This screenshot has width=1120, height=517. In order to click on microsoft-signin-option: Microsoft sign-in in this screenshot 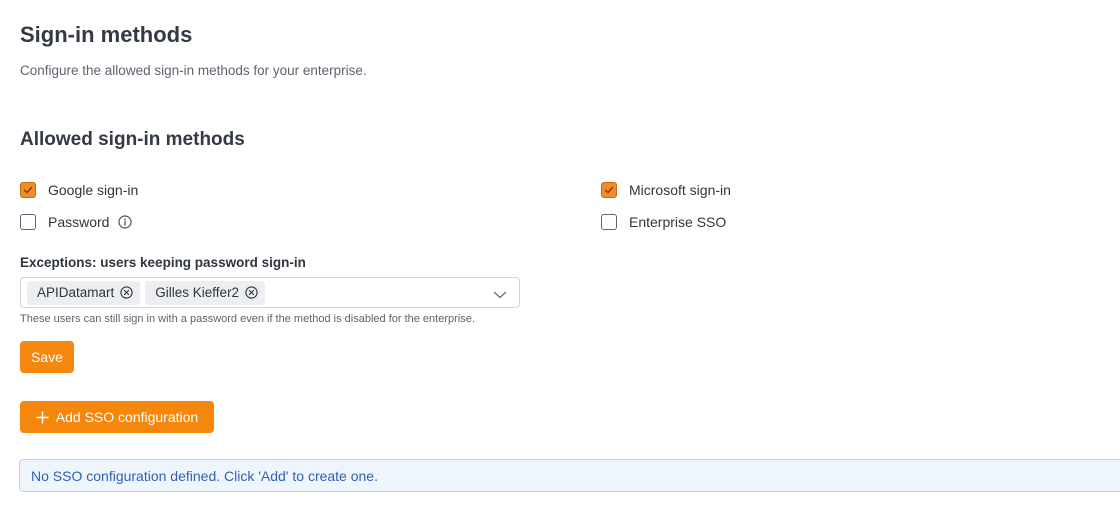, I will do `click(666, 190)`.